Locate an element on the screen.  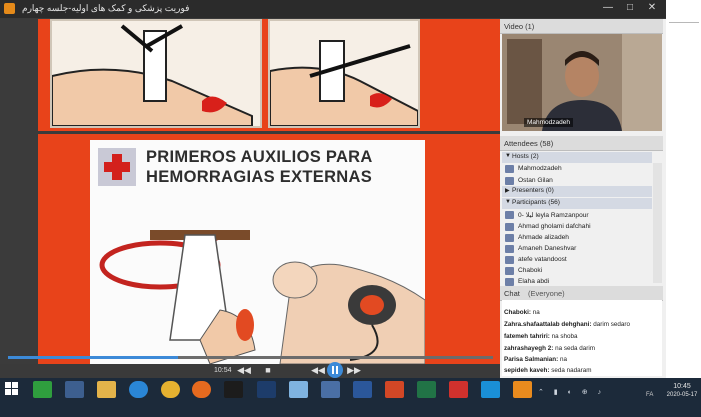
terminal-icon is located at coordinates (233, 389).